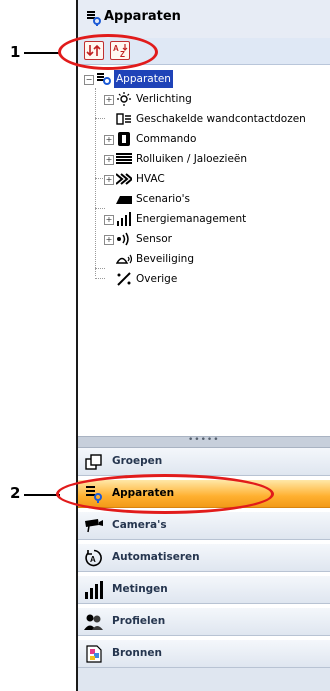  What do you see at coordinates (137, 461) in the screenshot?
I see `nav-label: Groepen` at bounding box center [137, 461].